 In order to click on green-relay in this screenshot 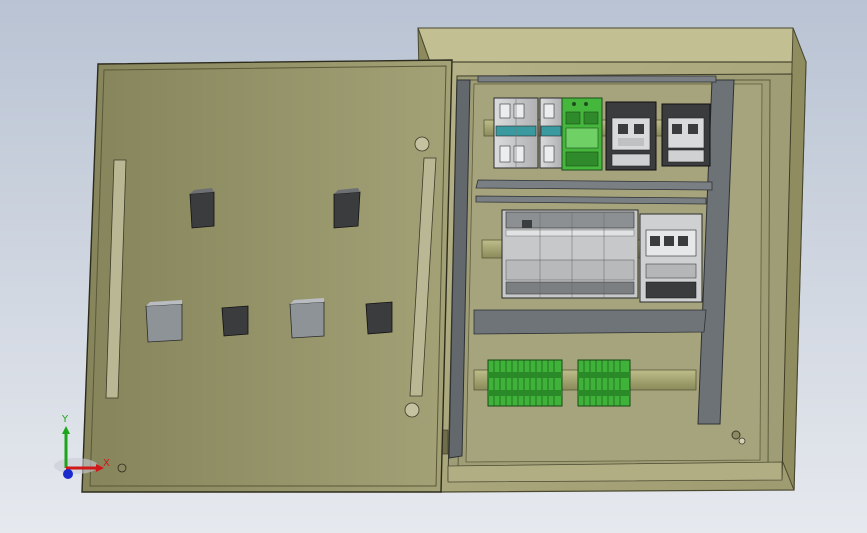, I will do `click(582, 134)`.